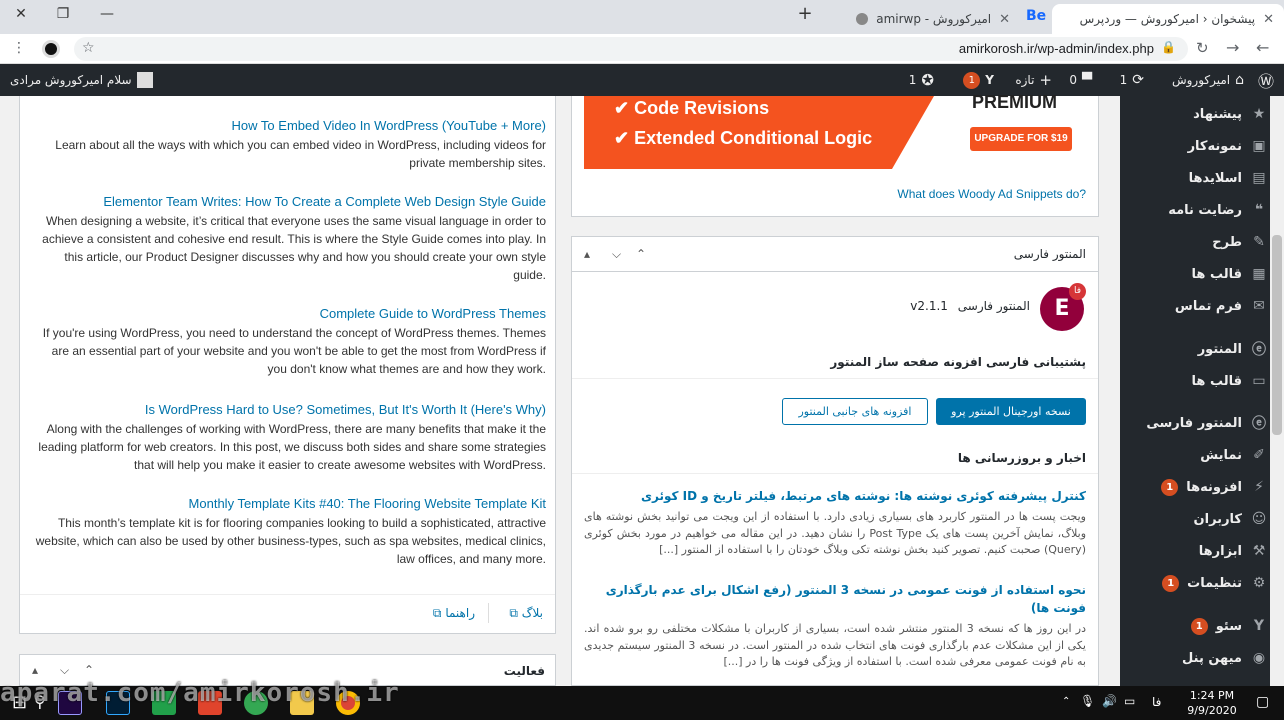 Image resolution: width=1284 pixels, height=720 pixels. Describe the element at coordinates (200, 693) in the screenshot. I see `watermark-text: aparat.com/amirkorosh.ir` at that location.